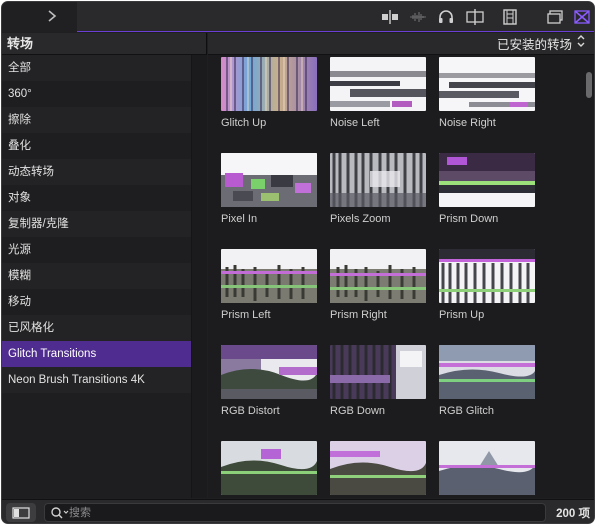 The width and height of the screenshot is (597, 527). Describe the element at coordinates (588, 276) in the screenshot. I see `content-scrollbar` at that location.